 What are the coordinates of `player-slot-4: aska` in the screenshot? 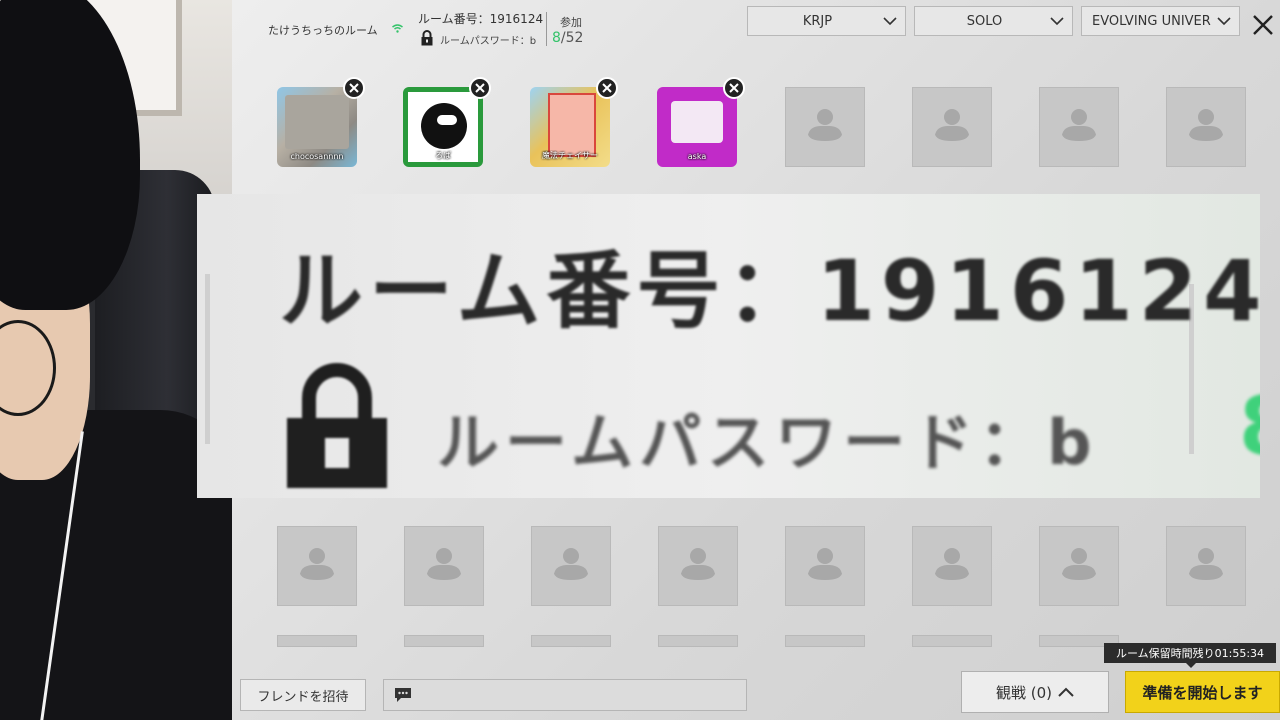 It's located at (701, 122).